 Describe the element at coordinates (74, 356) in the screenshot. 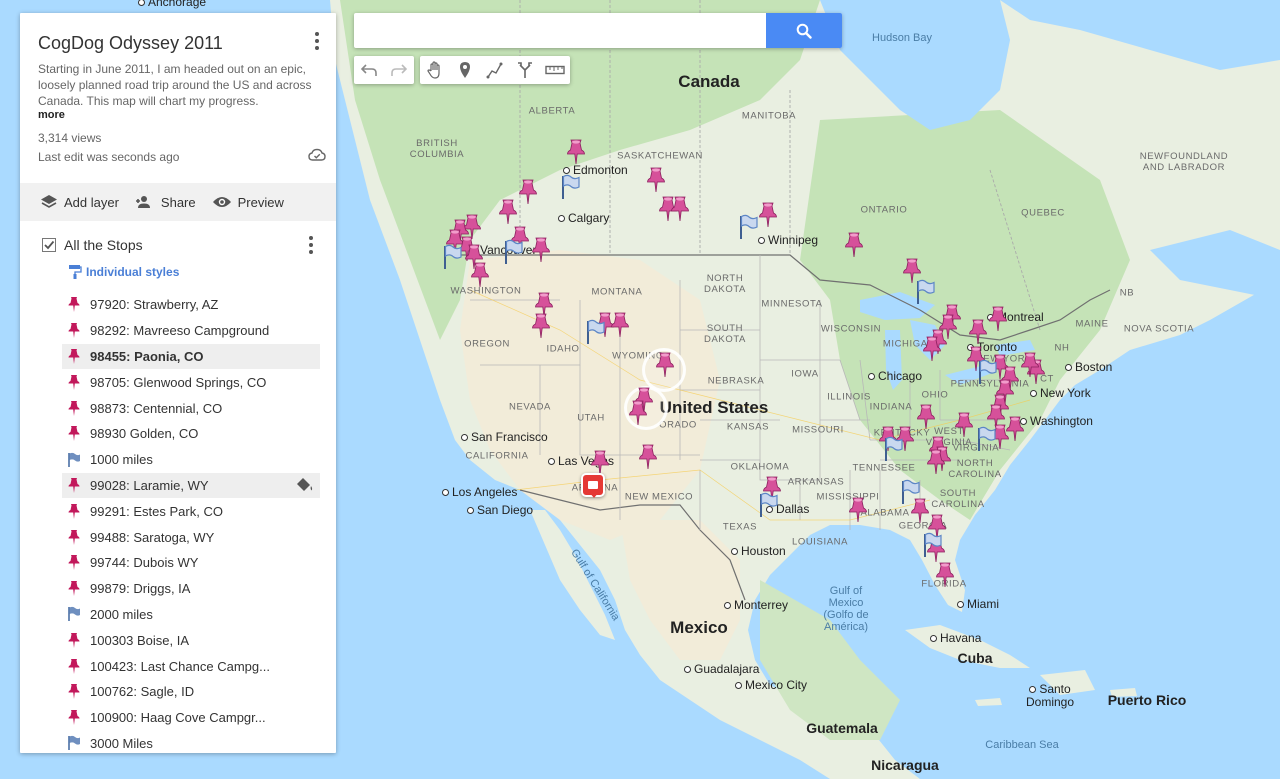

I see `pushpin-icon` at that location.